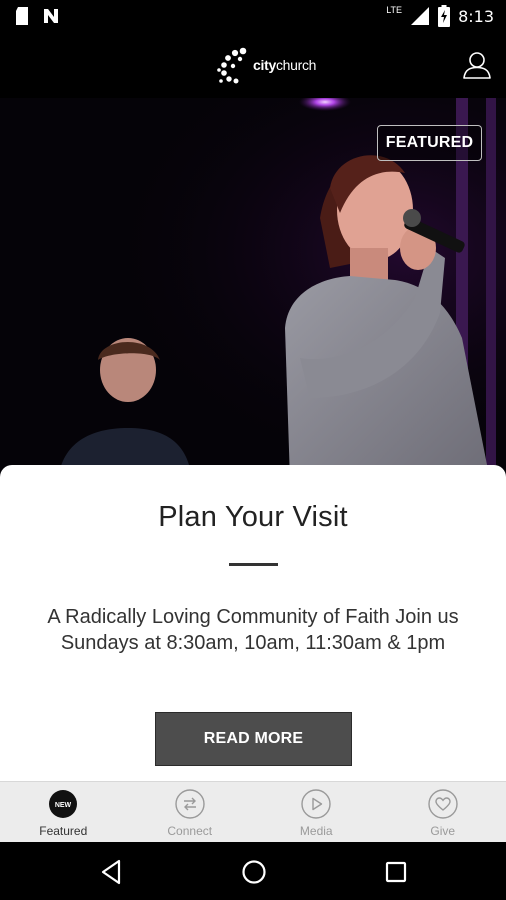  I want to click on svg-text: NEW, so click(63, 805).